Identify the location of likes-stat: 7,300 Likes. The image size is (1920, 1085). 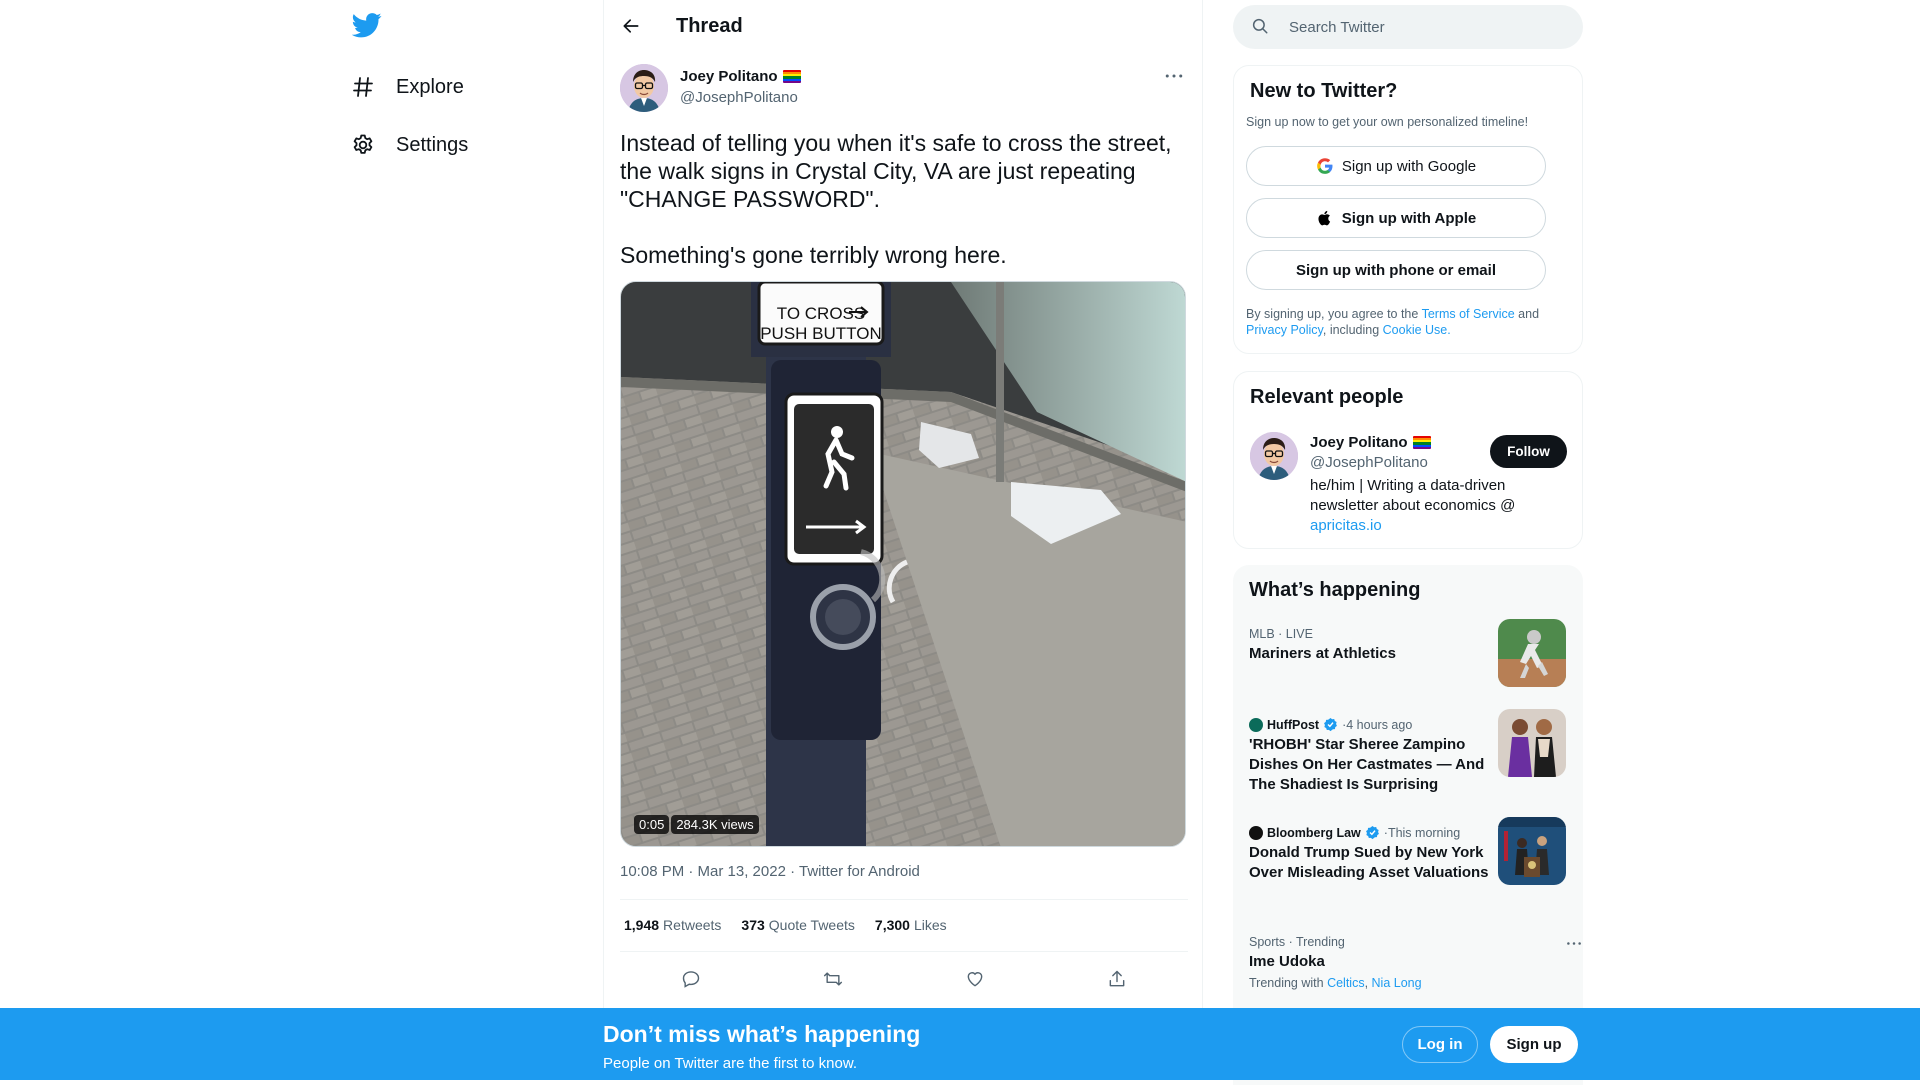
(911, 925).